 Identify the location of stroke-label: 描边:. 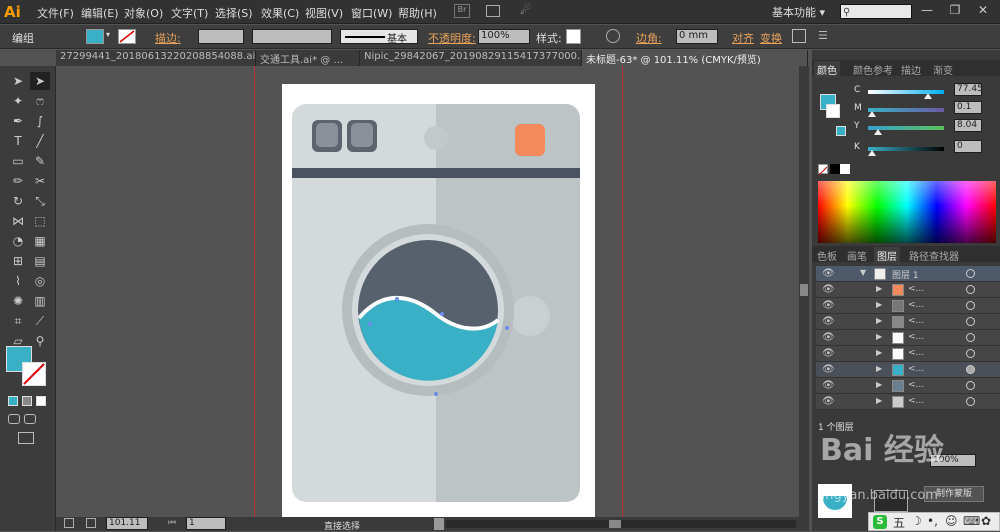
(168, 38).